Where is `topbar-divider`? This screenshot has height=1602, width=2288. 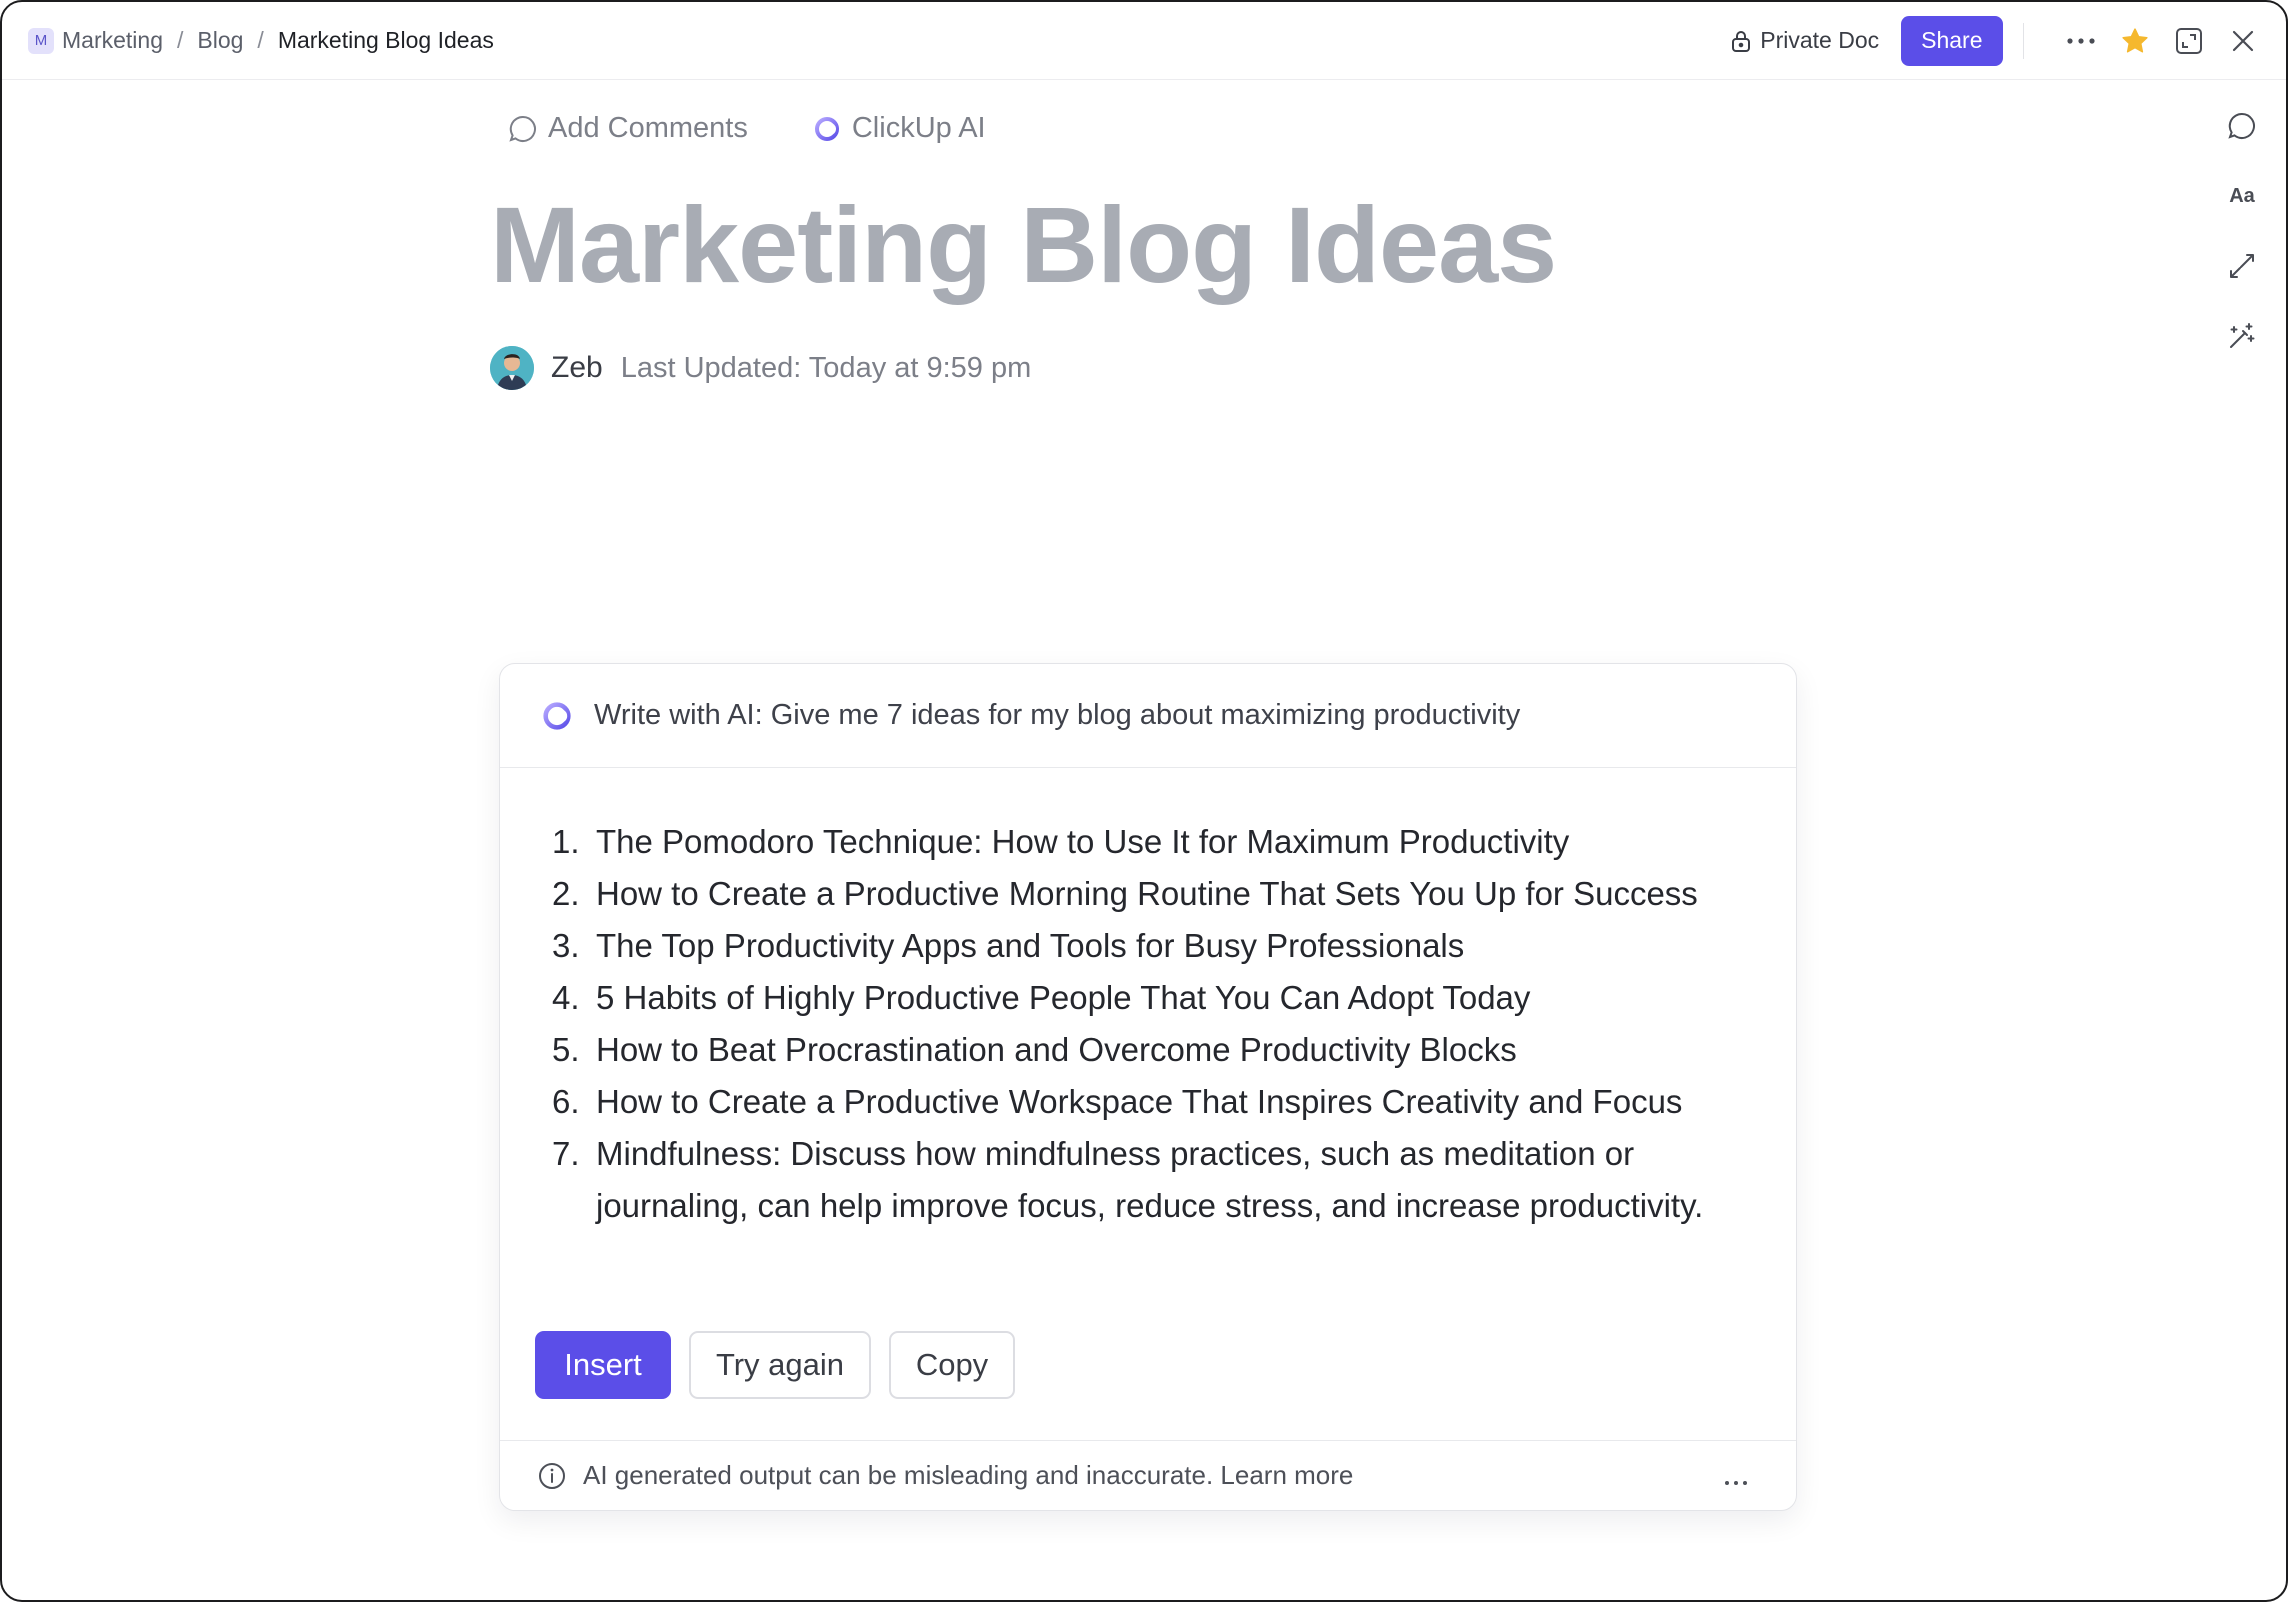 topbar-divider is located at coordinates (2023, 40).